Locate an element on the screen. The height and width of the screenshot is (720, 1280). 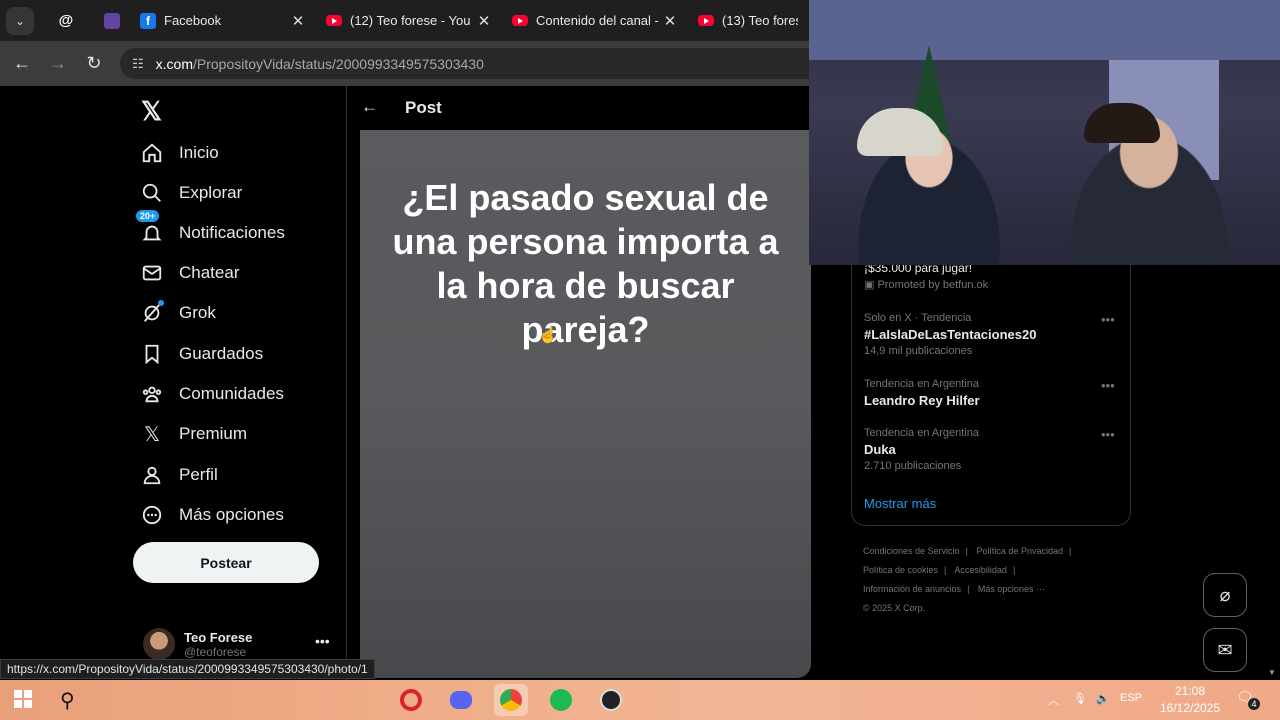
show-more-link: Mostrar más is located at coordinates (900, 503).